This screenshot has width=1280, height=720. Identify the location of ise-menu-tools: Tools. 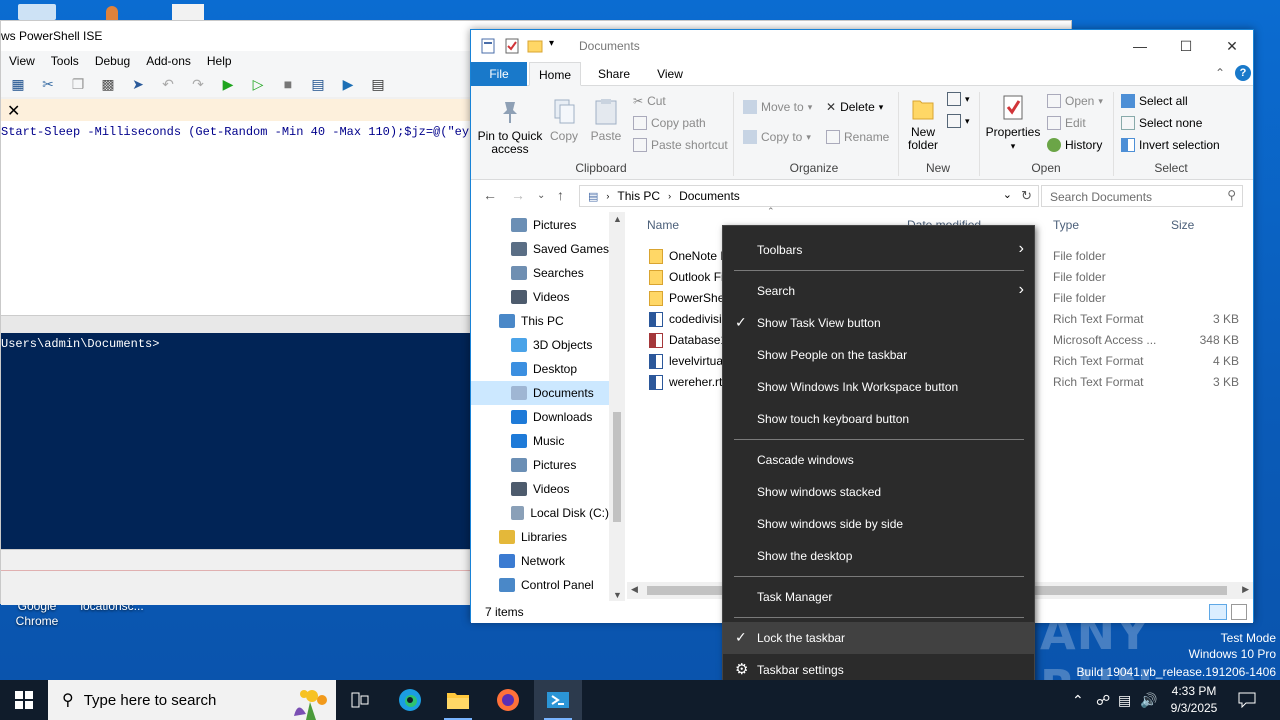
(65, 61).